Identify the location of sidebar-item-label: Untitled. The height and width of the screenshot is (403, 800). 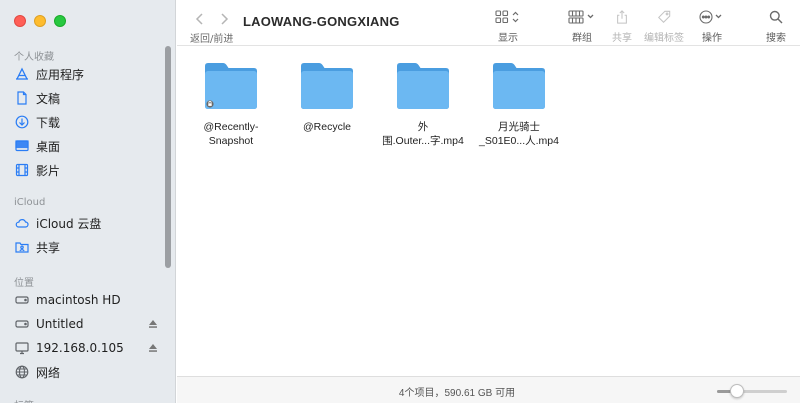
(60, 324).